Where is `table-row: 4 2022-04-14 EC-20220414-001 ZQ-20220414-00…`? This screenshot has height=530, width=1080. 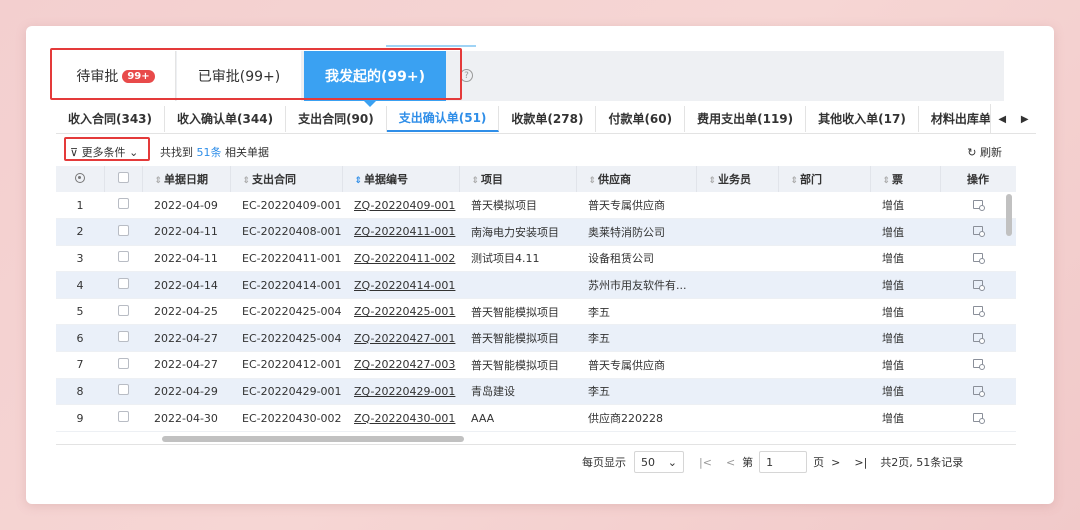
table-row: 4 2022-04-14 EC-20220414-001 ZQ-20220414-00… is located at coordinates (536, 285).